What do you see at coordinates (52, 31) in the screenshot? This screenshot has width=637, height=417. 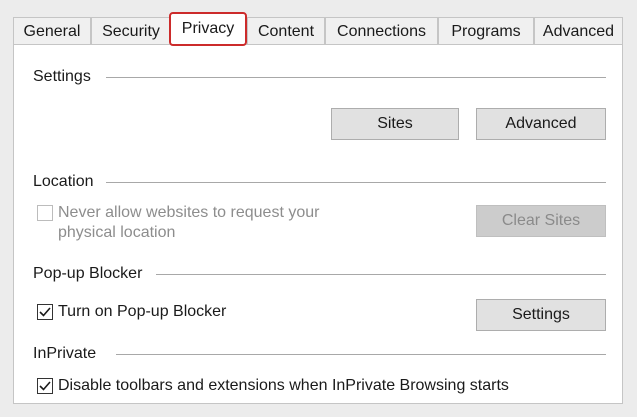 I see `tab-general: General` at bounding box center [52, 31].